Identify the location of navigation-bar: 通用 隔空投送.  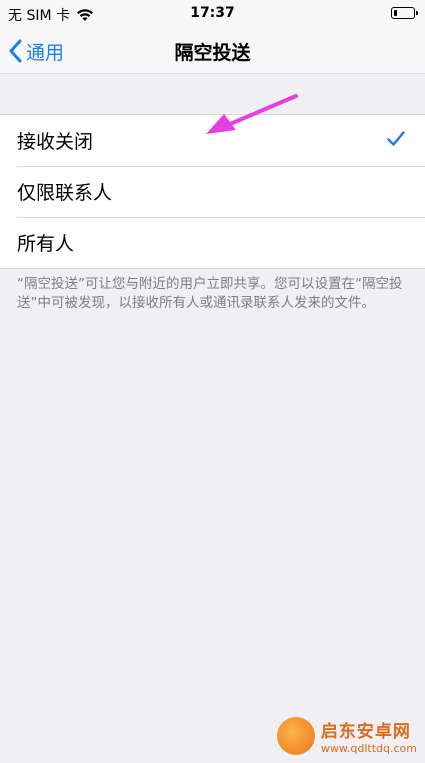
(212, 51).